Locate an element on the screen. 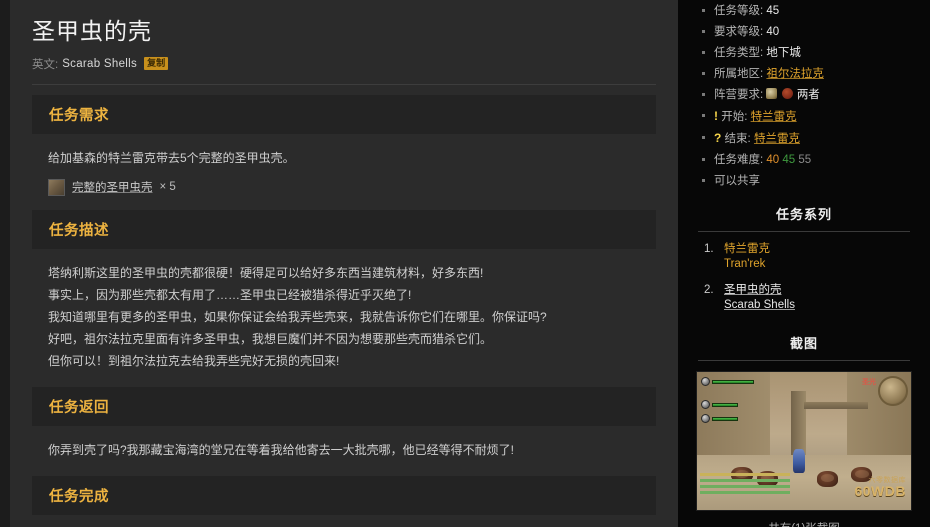 The width and height of the screenshot is (930, 527). fact-label: 可以共享 is located at coordinates (737, 181).